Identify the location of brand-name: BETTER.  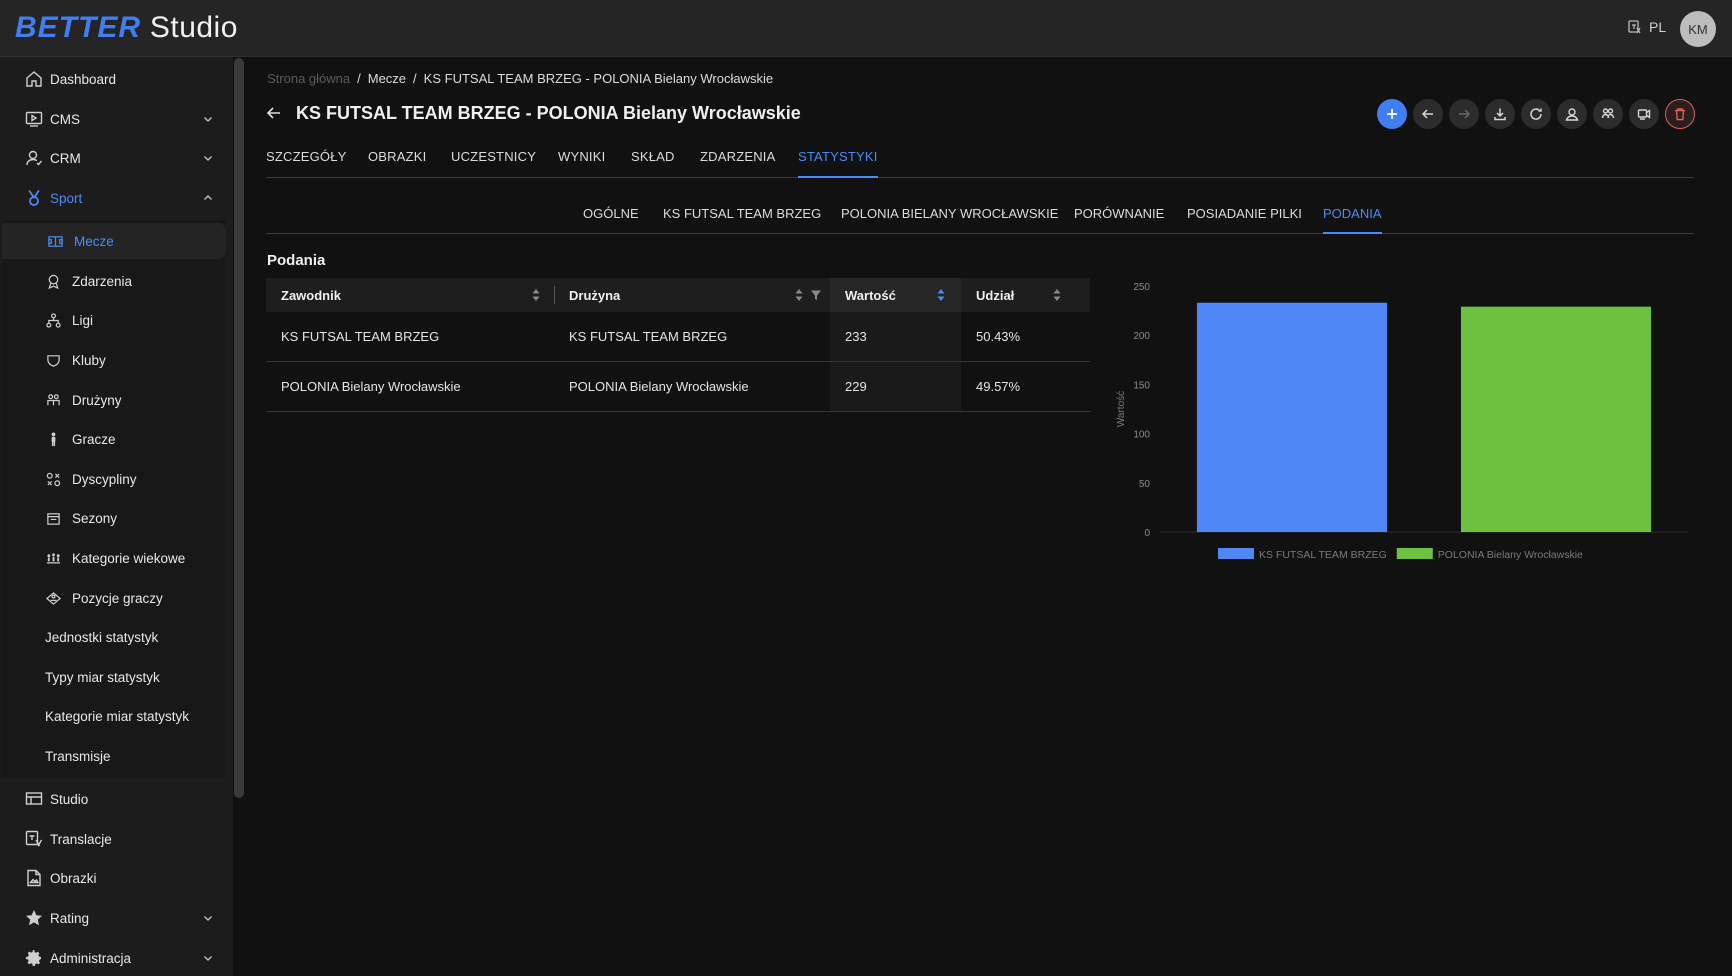
(78, 27).